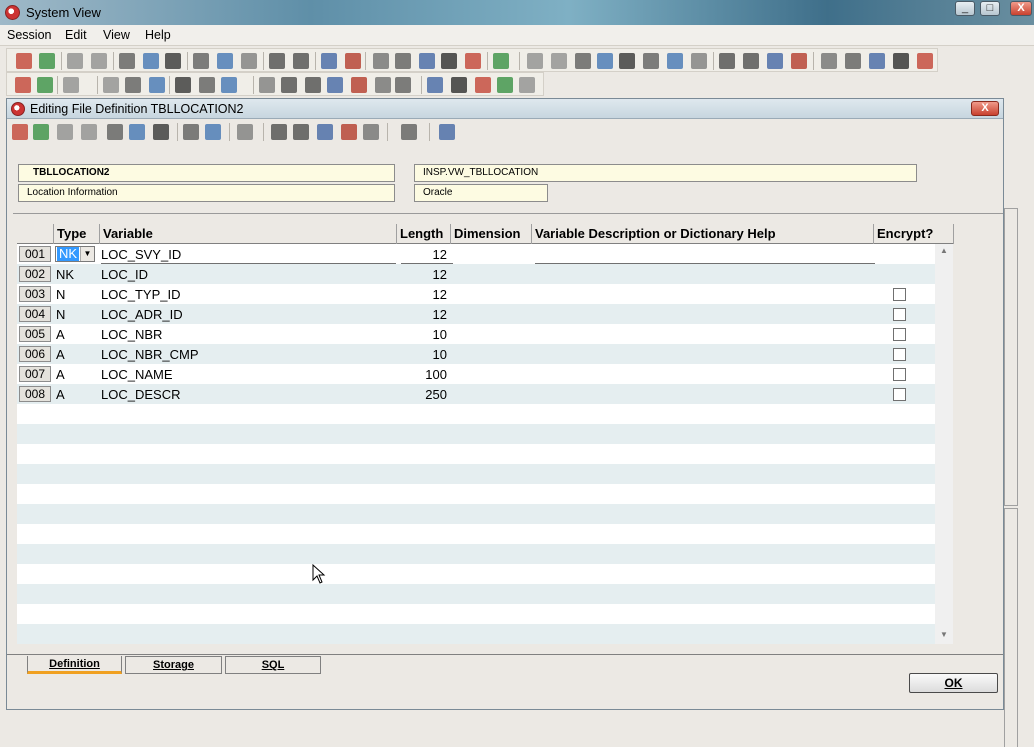  I want to click on dialog-close-button: X, so click(985, 108).